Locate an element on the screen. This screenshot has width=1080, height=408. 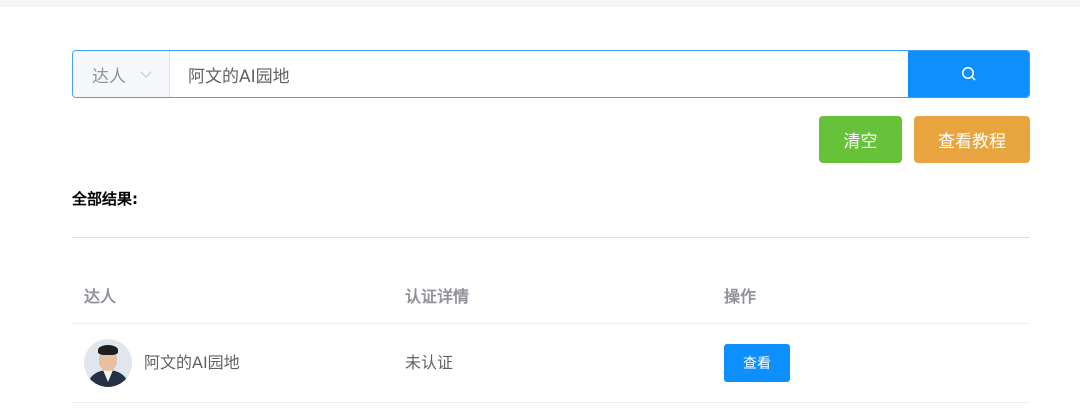
search-type-select: 达人 is located at coordinates (121, 74).